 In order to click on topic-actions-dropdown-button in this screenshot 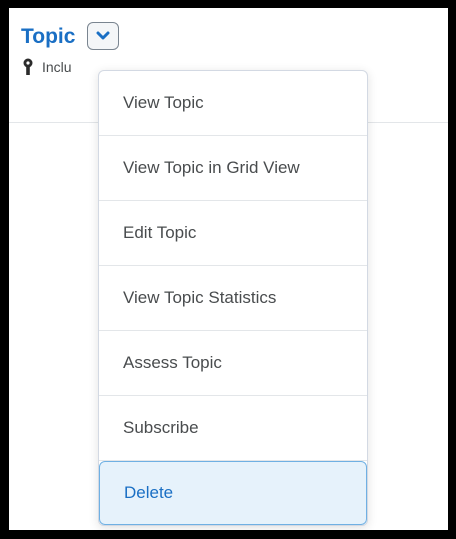, I will do `click(103, 36)`.